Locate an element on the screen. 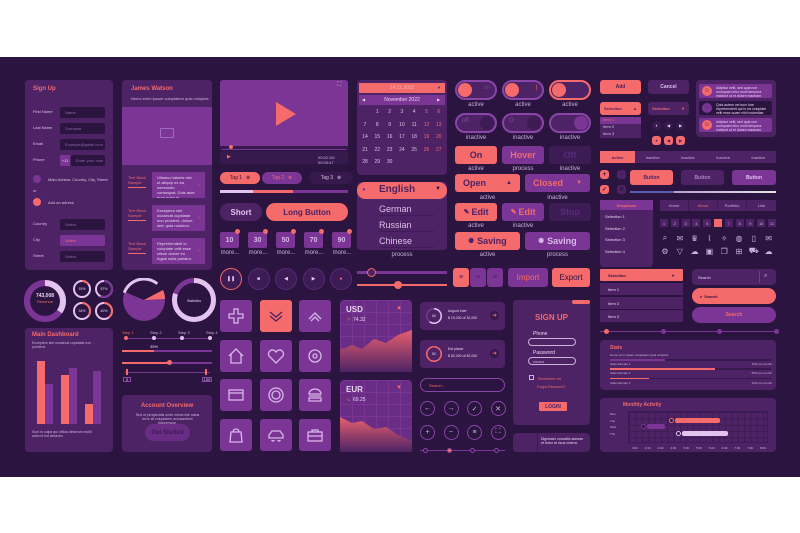 The height and width of the screenshot is (533, 800). page-11: 11 is located at coordinates (772, 223).